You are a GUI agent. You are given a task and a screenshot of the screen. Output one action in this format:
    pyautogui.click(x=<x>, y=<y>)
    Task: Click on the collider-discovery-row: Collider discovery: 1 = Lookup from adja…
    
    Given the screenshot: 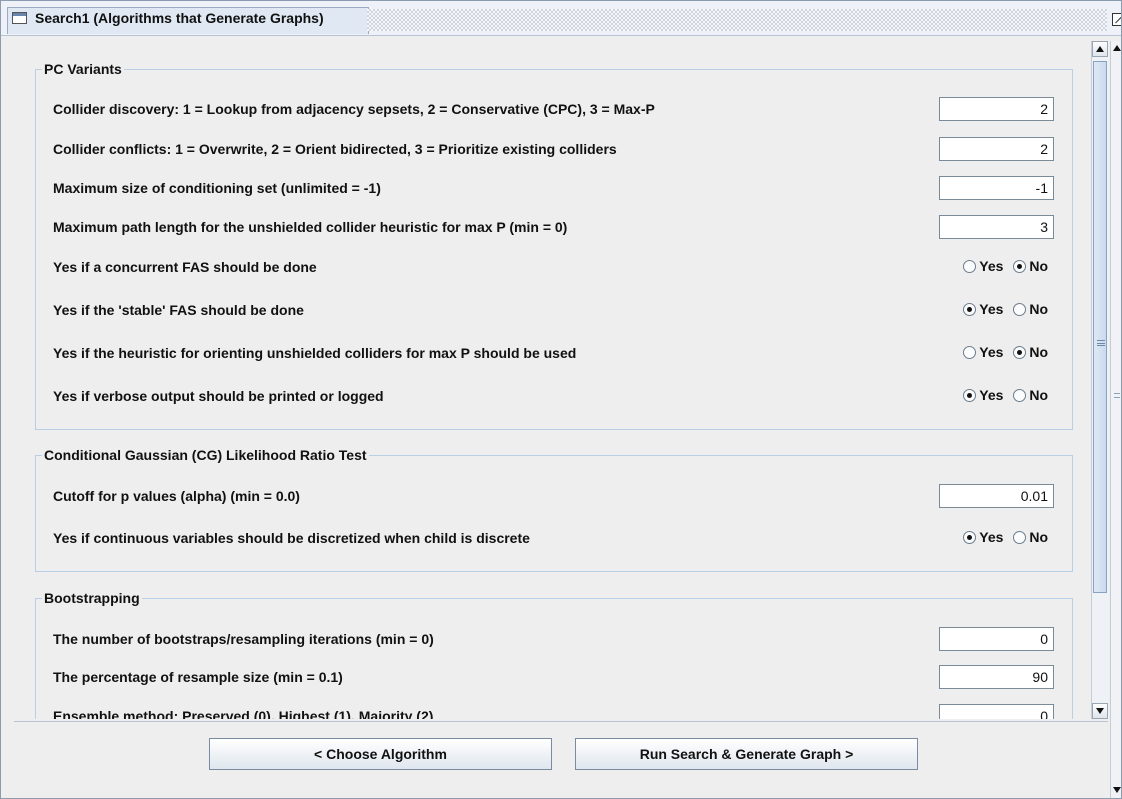 What is the action you would take?
    pyautogui.click(x=553, y=110)
    